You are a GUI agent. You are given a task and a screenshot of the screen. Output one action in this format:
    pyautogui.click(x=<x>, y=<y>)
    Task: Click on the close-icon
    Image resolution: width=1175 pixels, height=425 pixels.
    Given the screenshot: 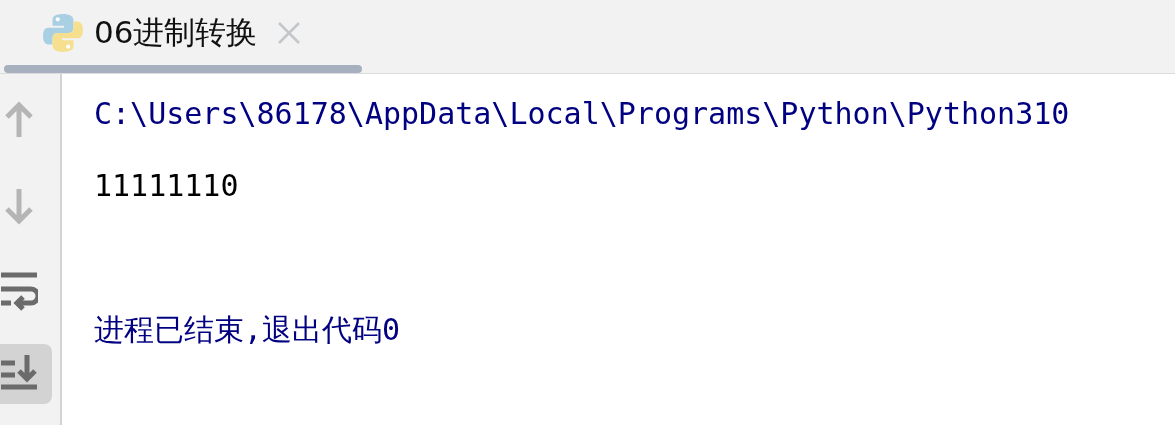 What is the action you would take?
    pyautogui.click(x=289, y=33)
    